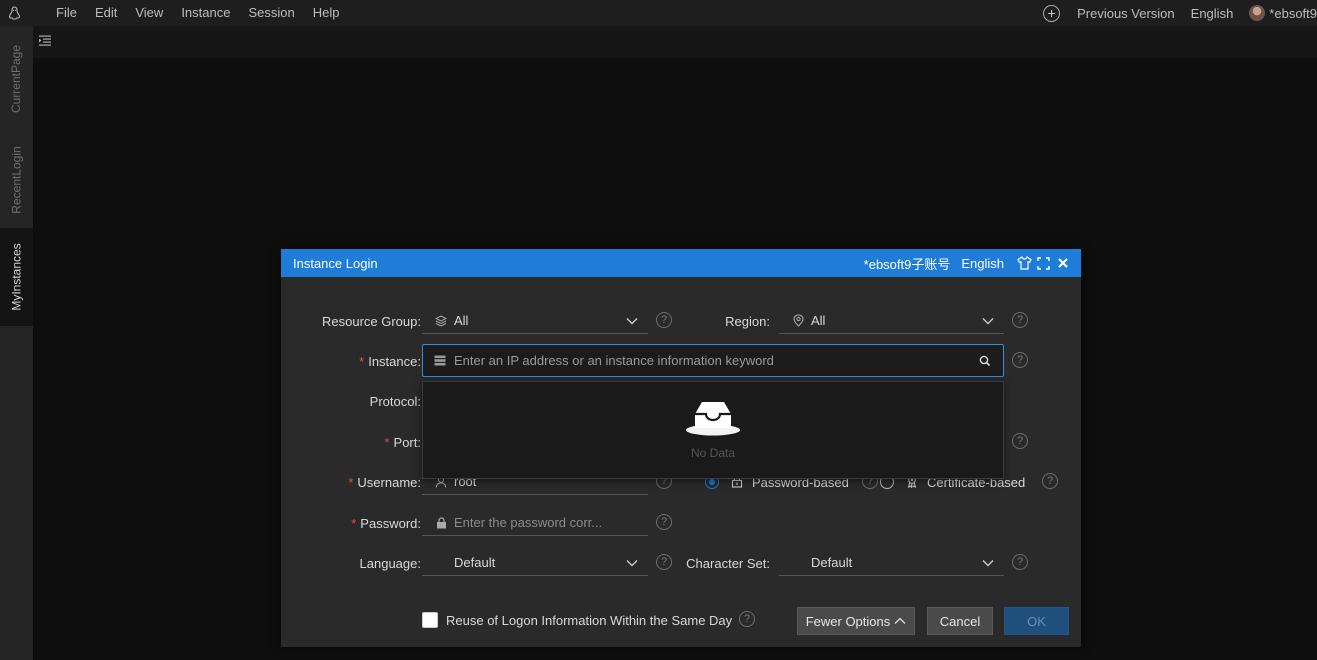 The width and height of the screenshot is (1317, 660). What do you see at coordinates (900, 620) in the screenshot?
I see `chevron-up-icon` at bounding box center [900, 620].